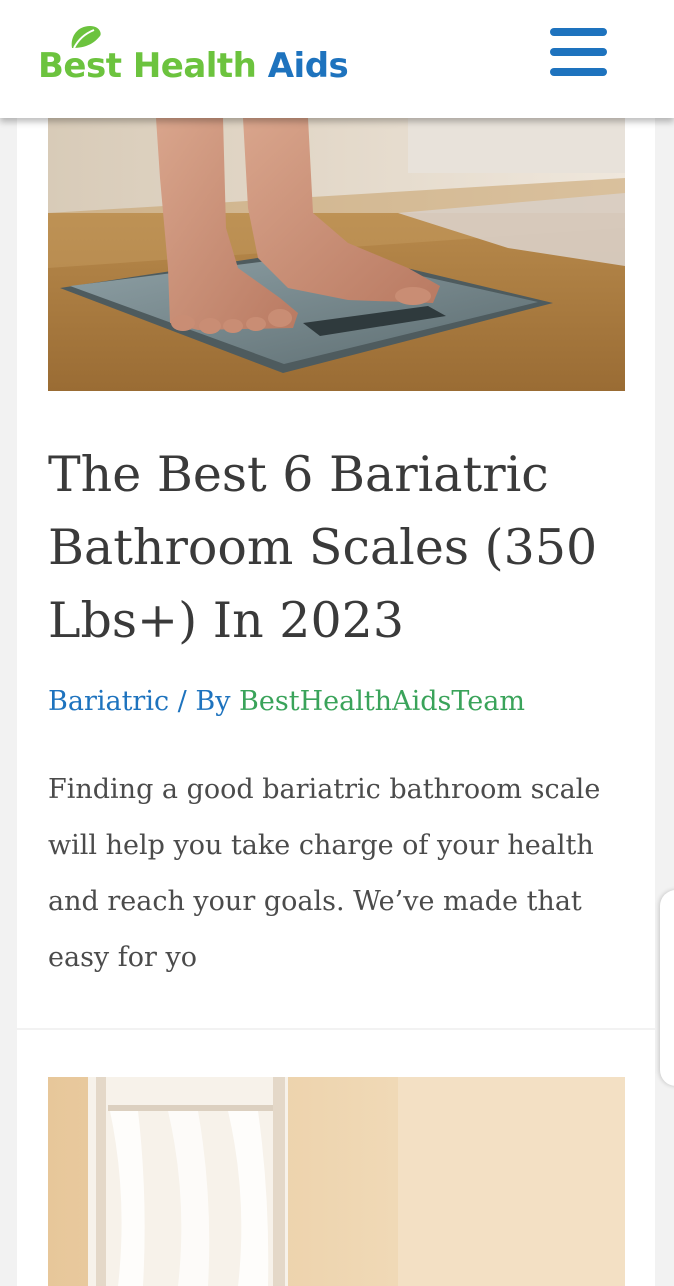  I want to click on site-logo: Best Health Aids, so click(193, 66).